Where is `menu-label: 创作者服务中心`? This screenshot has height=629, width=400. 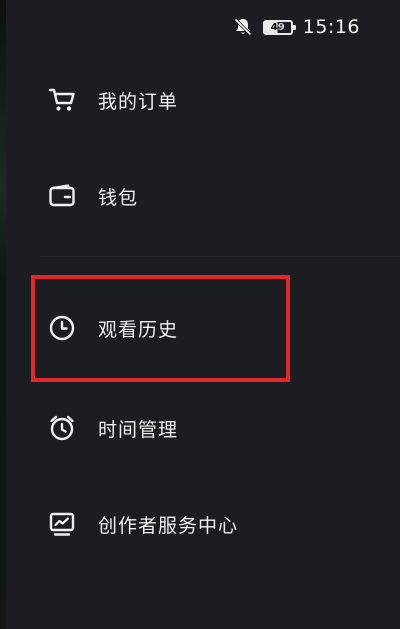 menu-label: 创作者服务中心 is located at coordinates (168, 525).